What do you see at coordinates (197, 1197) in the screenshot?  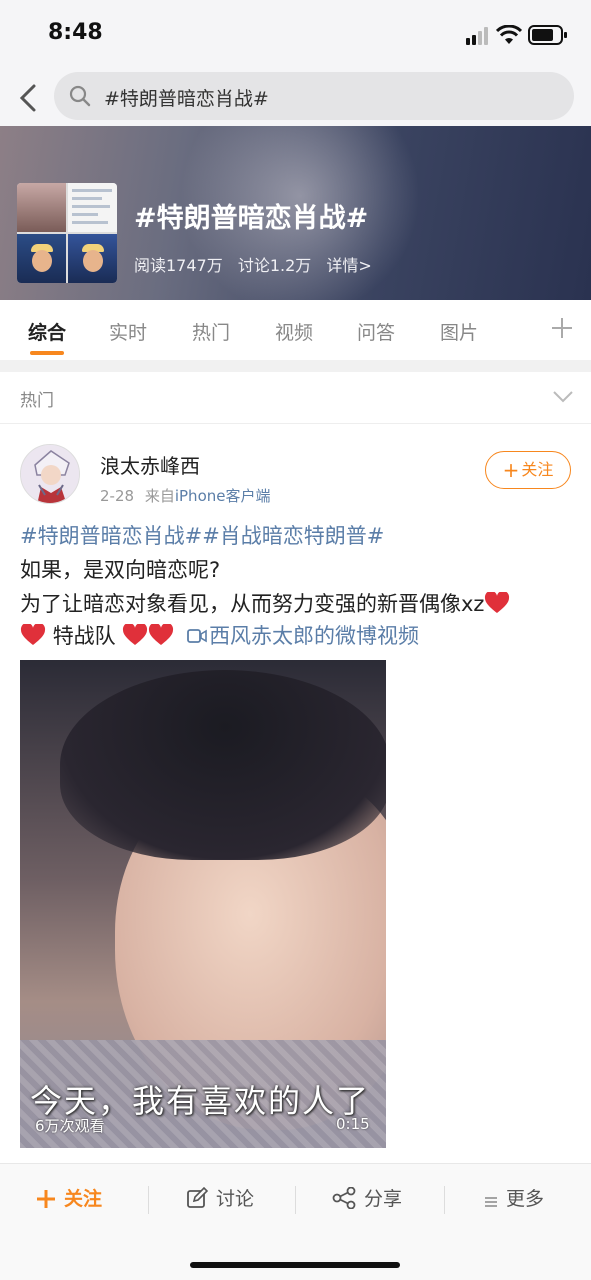 I see `edit-icon` at bounding box center [197, 1197].